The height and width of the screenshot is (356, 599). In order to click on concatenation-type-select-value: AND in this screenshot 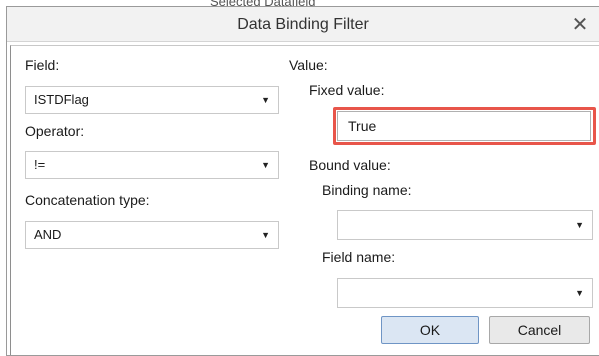, I will do `click(48, 234)`.